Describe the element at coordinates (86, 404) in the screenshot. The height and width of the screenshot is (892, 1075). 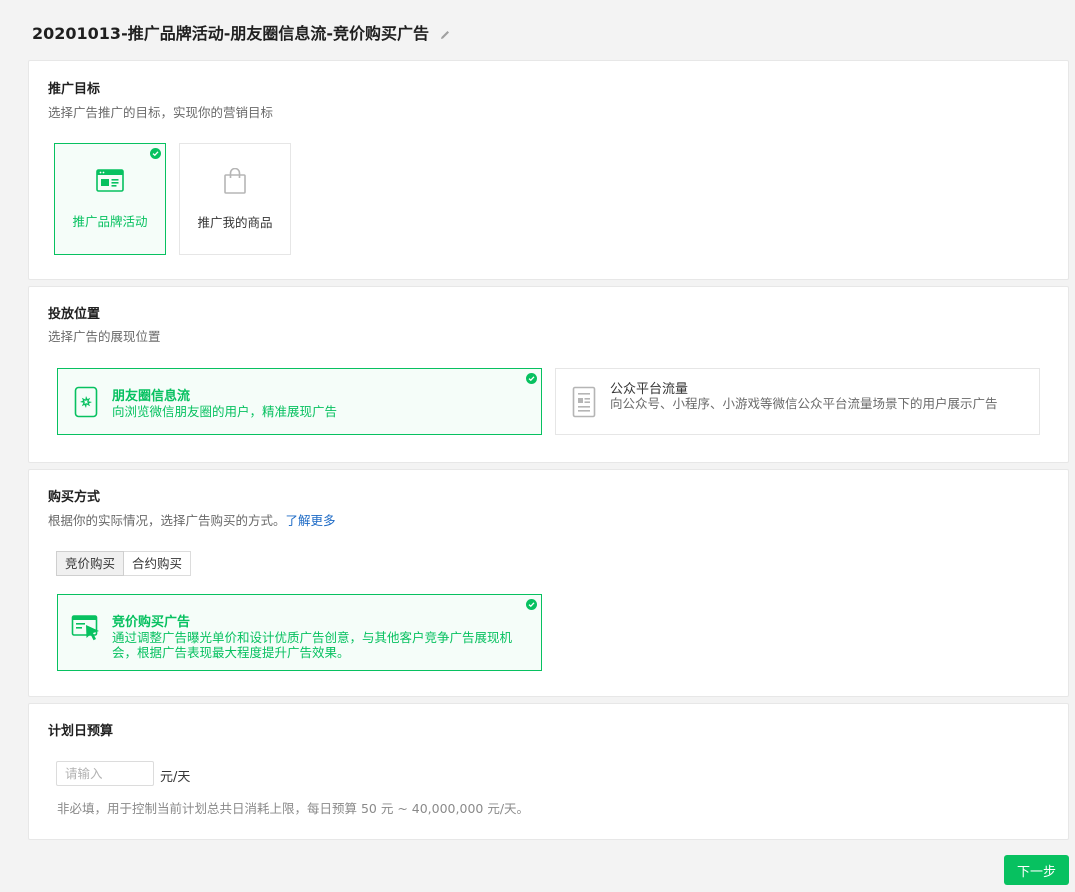
I see `moments-icon` at that location.